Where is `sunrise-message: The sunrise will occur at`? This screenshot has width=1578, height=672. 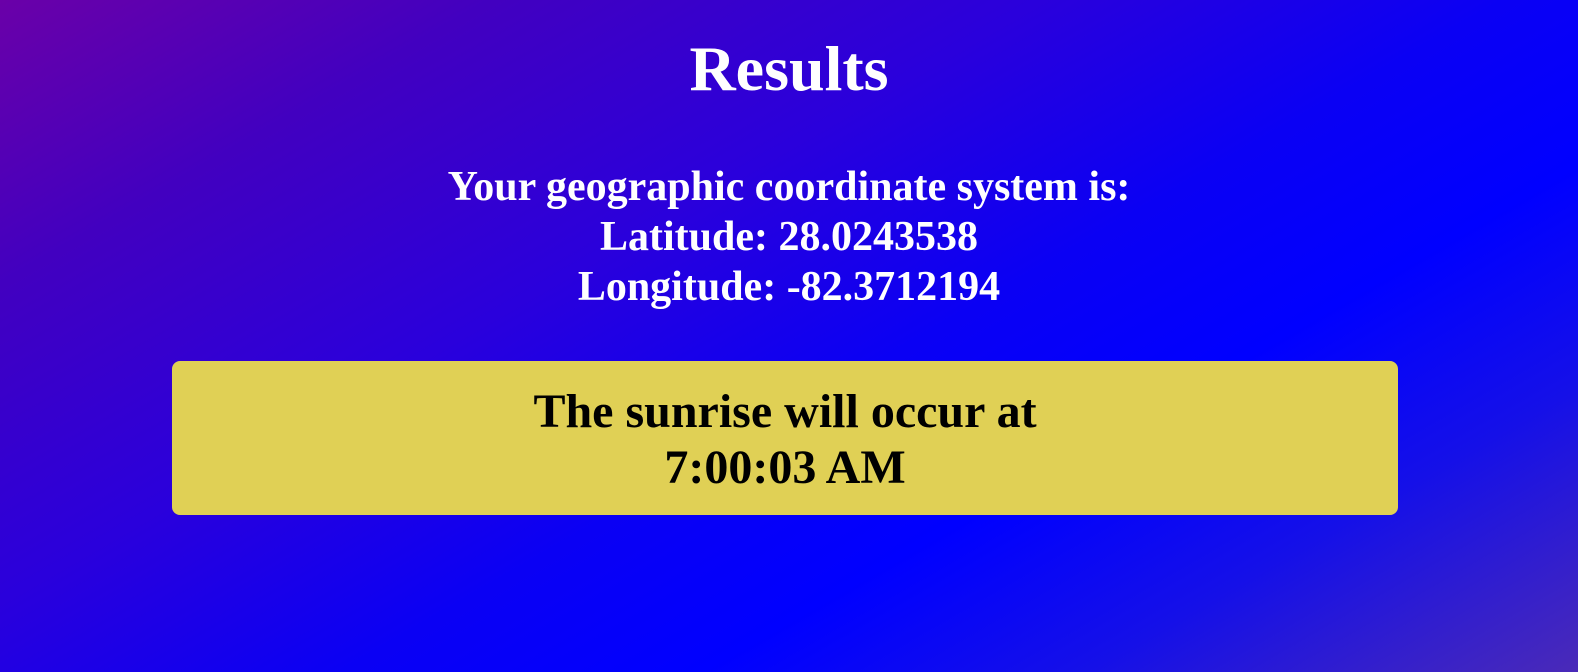 sunrise-message: The sunrise will occur at is located at coordinates (785, 411).